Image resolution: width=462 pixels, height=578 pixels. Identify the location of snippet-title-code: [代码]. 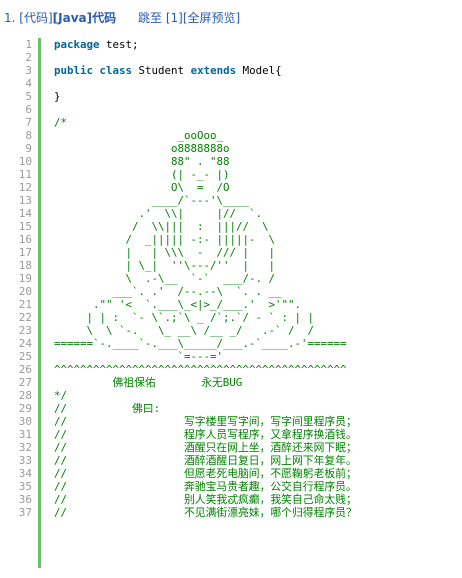
(36, 18).